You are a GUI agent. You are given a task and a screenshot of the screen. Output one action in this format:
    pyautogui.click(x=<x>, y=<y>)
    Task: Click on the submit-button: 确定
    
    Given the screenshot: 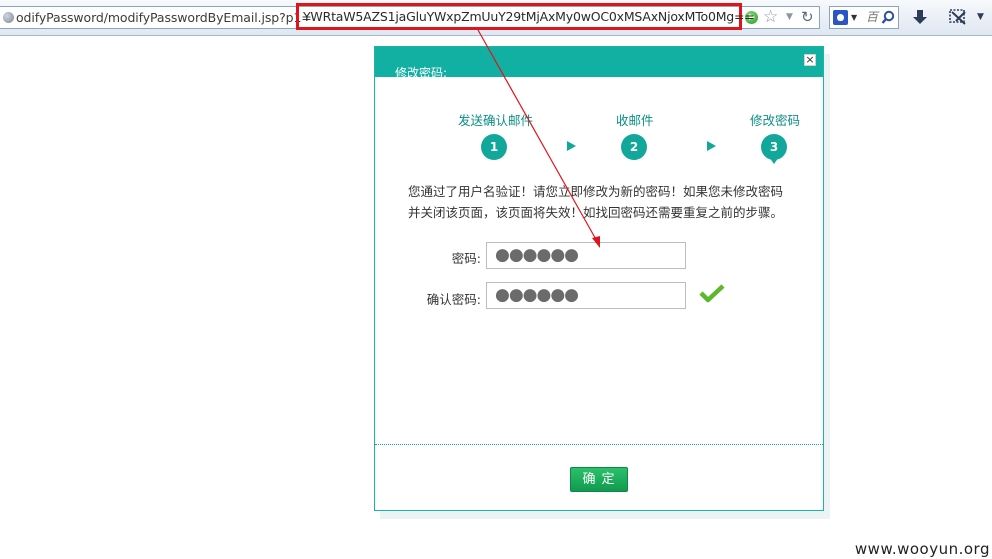 What is the action you would take?
    pyautogui.click(x=599, y=479)
    